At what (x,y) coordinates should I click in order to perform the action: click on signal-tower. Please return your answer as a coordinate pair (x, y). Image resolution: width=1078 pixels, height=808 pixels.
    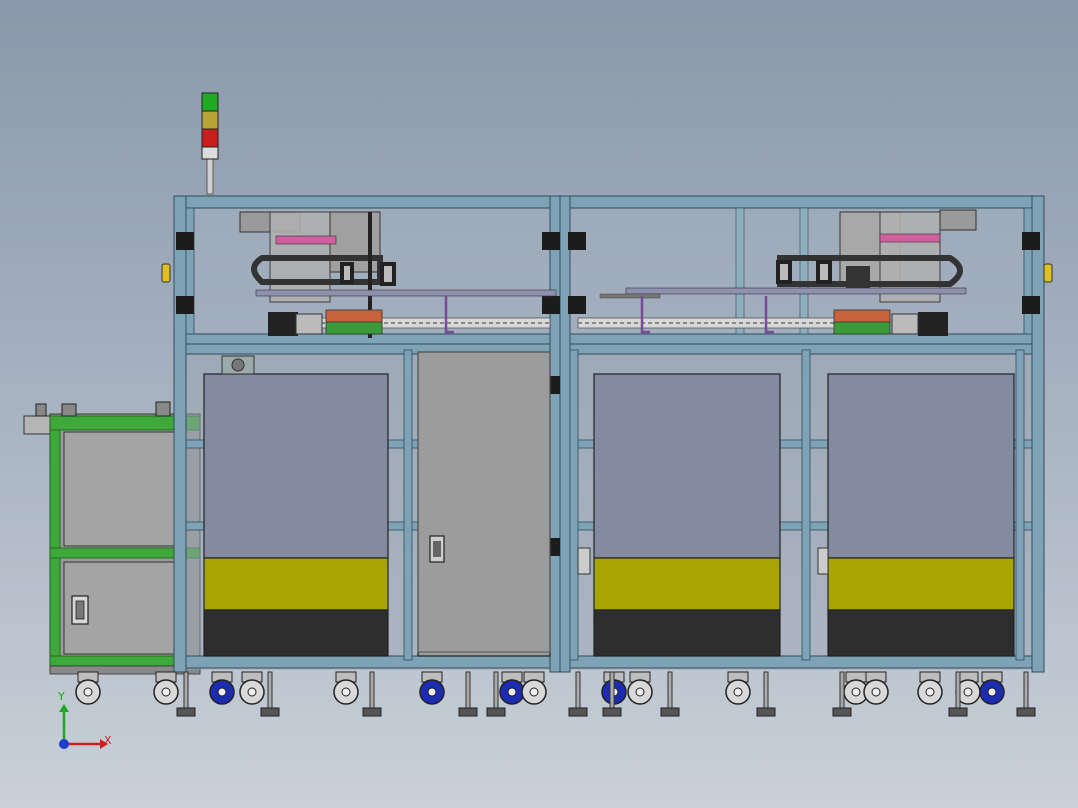
    Looking at the image, I should click on (210, 143).